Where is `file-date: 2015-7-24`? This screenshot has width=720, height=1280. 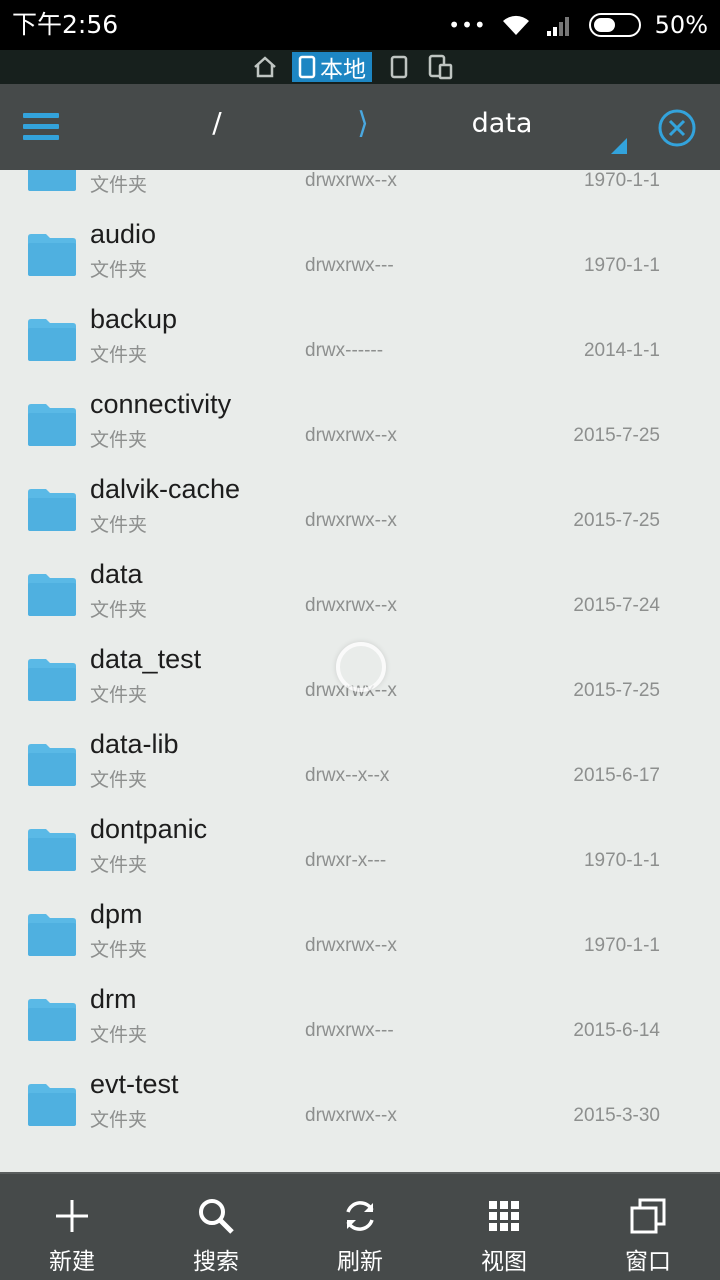 file-date: 2015-7-24 is located at coordinates (616, 605).